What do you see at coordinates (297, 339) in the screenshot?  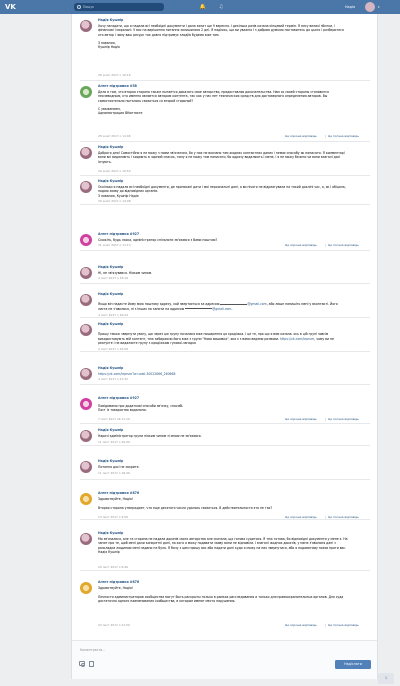 I see `group-link: https://vk.com/leprum` at bounding box center [297, 339].